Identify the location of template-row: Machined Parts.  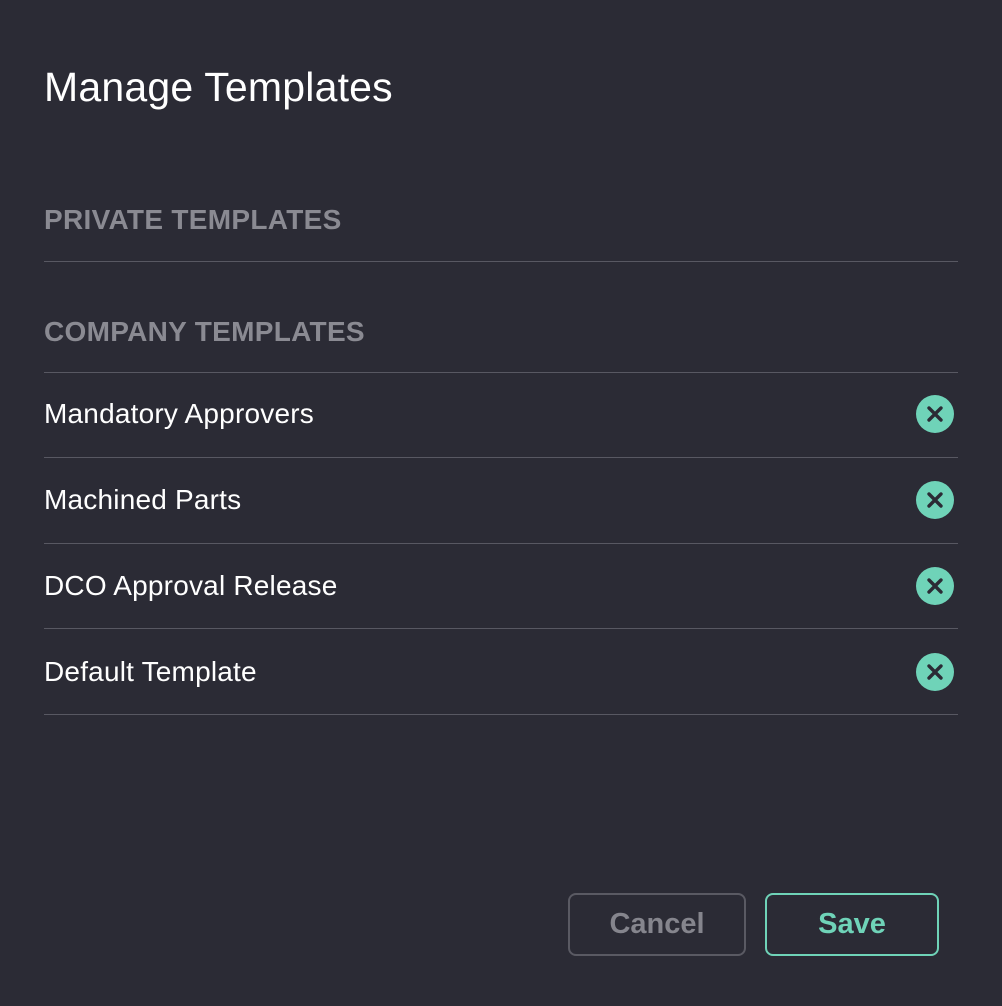
(501, 501).